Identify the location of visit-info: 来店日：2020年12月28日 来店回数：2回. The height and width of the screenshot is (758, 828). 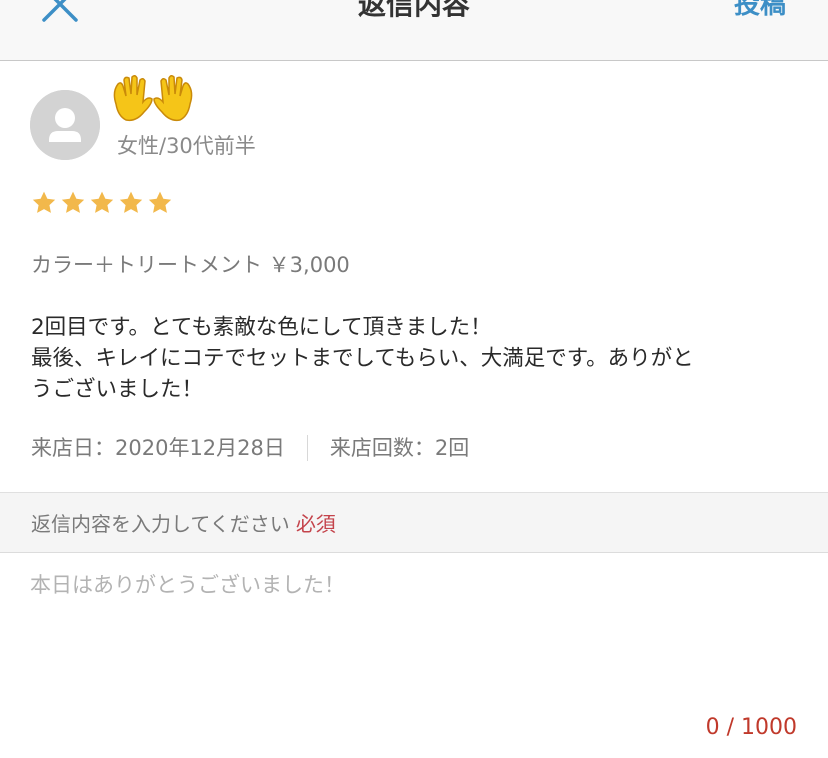
(250, 448).